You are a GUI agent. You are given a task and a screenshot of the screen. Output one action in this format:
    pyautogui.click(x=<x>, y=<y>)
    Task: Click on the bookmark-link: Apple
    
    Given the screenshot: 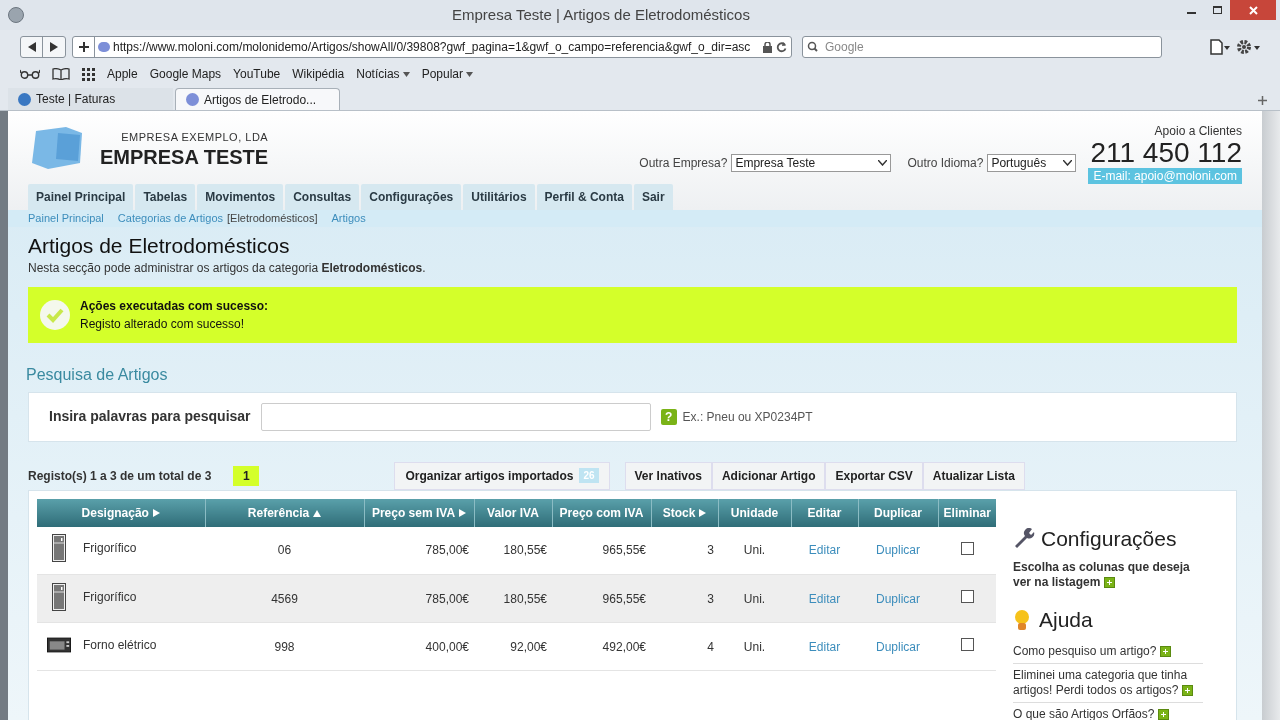 What is the action you would take?
    pyautogui.click(x=122, y=74)
    